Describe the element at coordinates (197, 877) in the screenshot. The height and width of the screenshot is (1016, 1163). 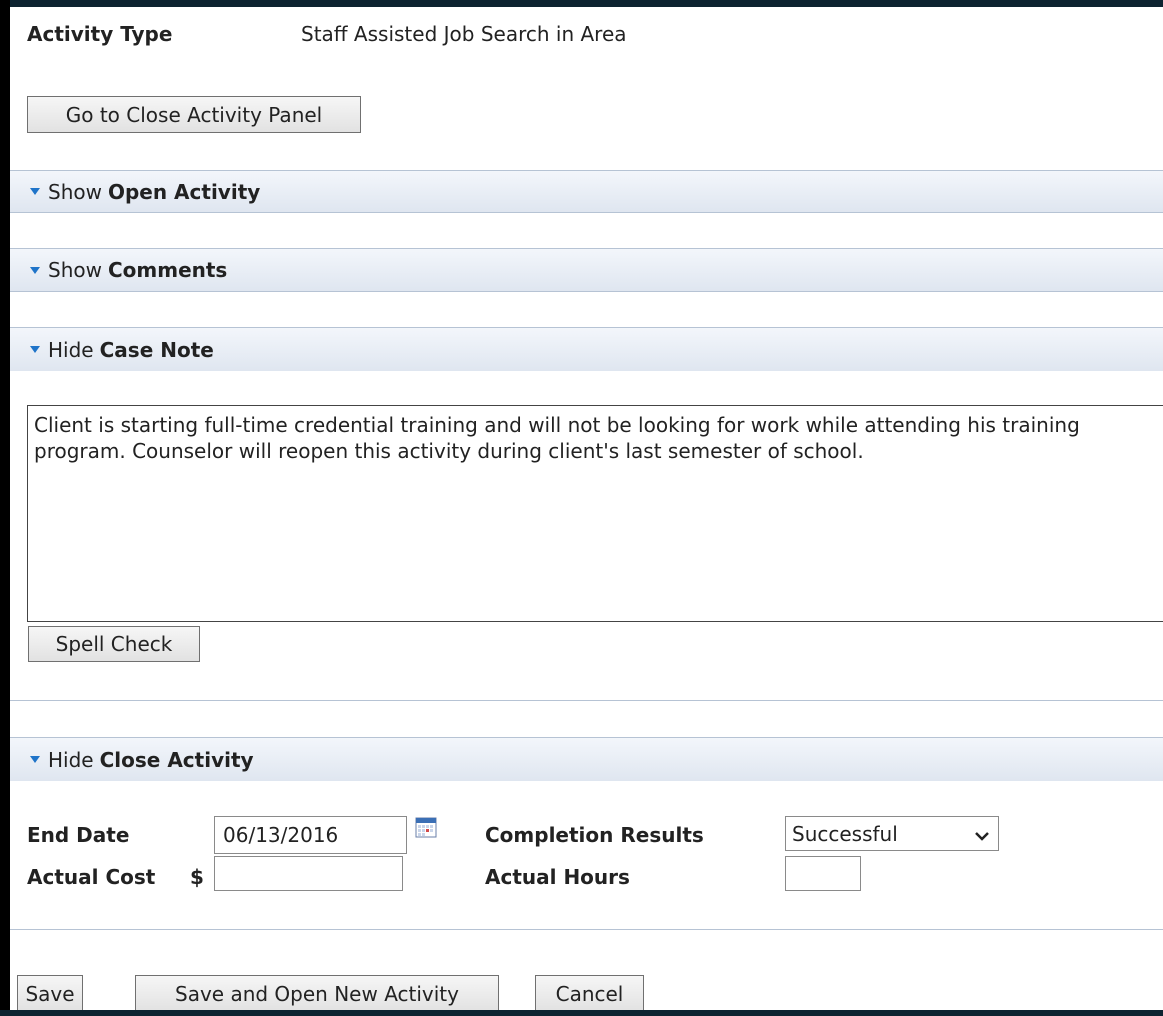
I see `currency-symbol: $` at that location.